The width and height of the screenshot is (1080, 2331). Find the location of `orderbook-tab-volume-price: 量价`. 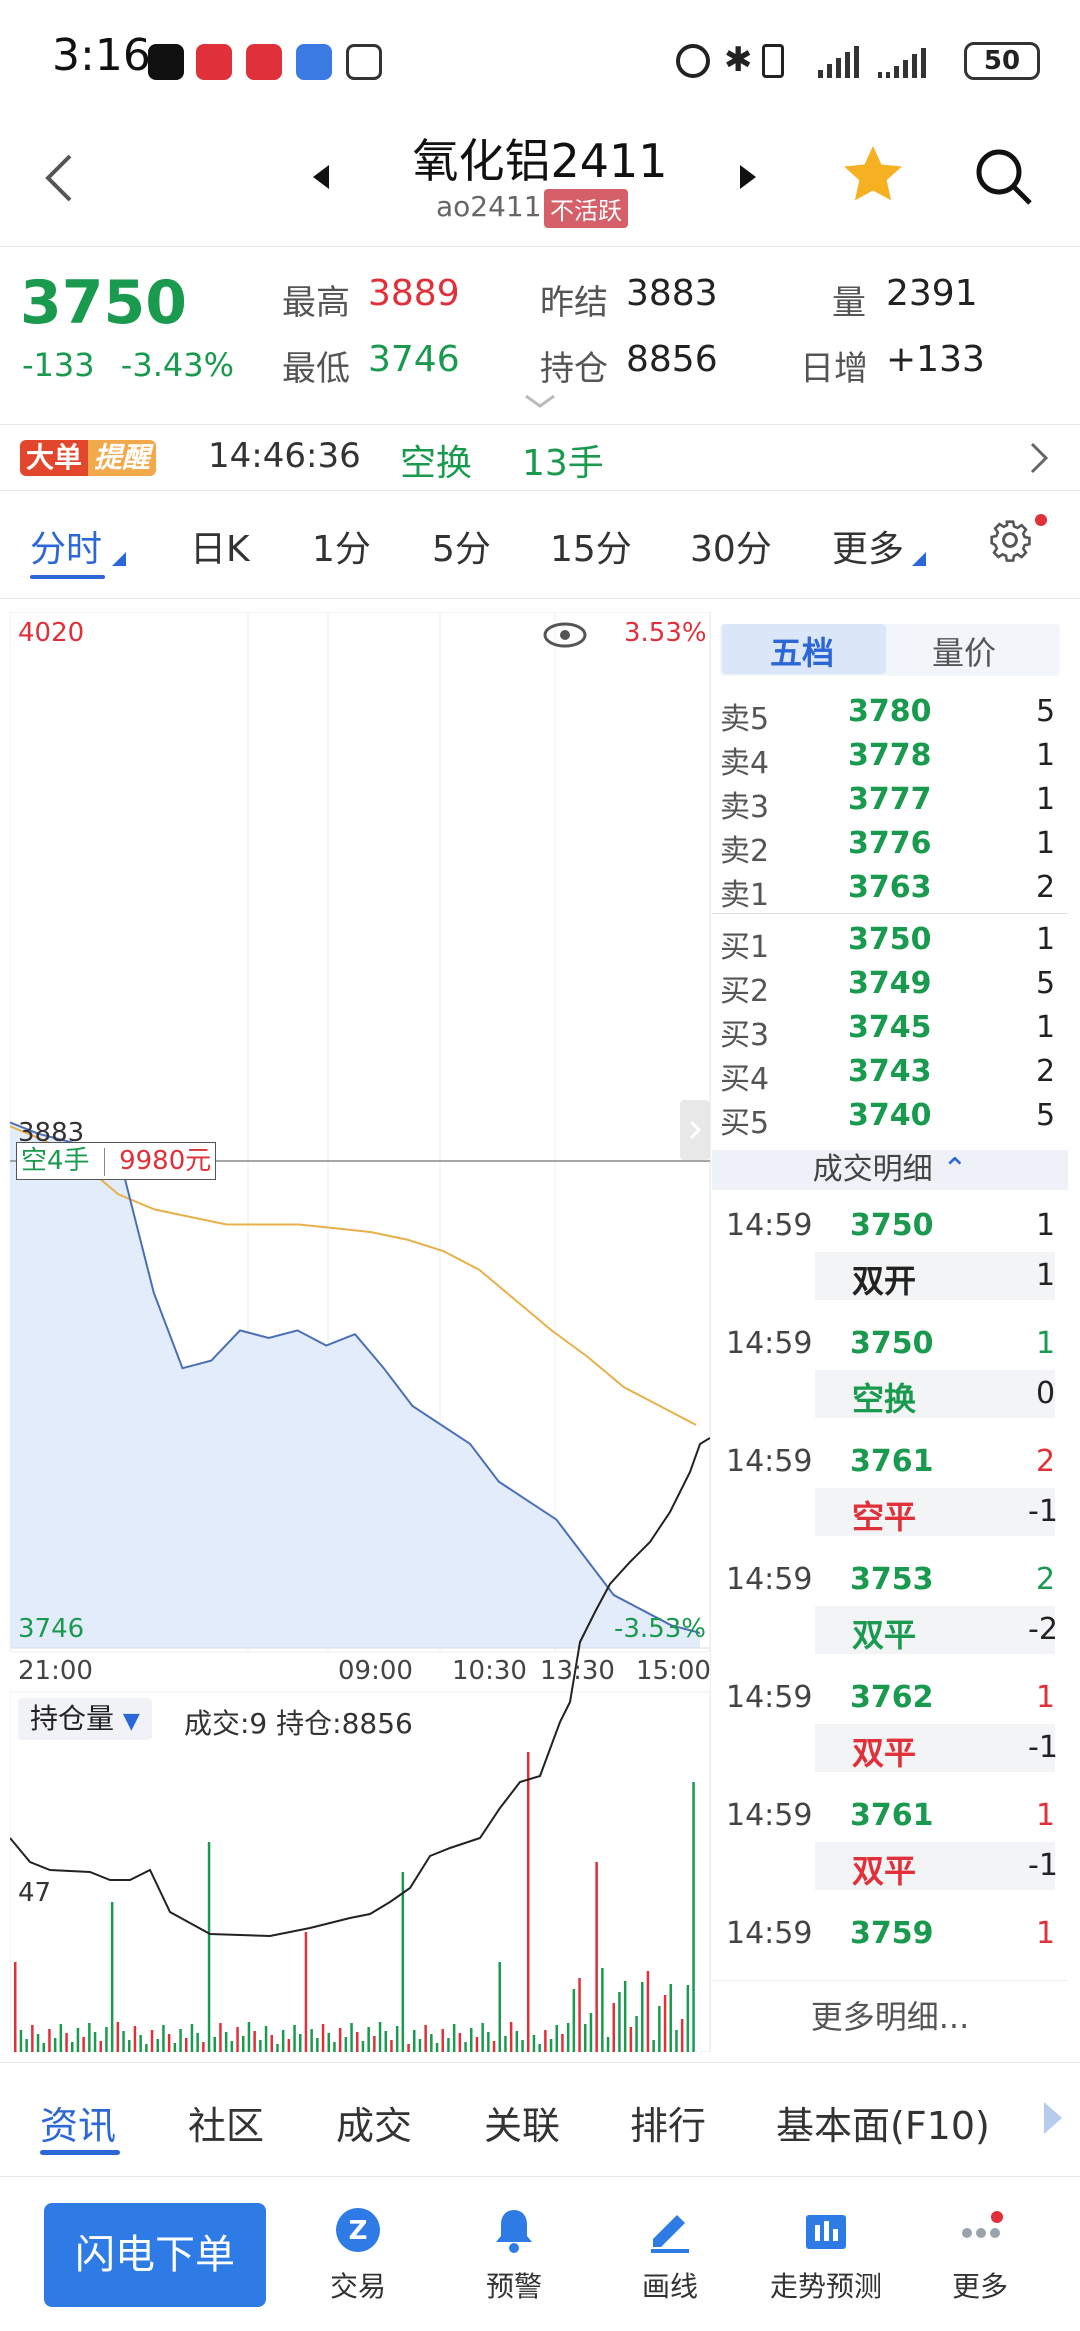

orderbook-tab-volume-price: 量价 is located at coordinates (964, 651).